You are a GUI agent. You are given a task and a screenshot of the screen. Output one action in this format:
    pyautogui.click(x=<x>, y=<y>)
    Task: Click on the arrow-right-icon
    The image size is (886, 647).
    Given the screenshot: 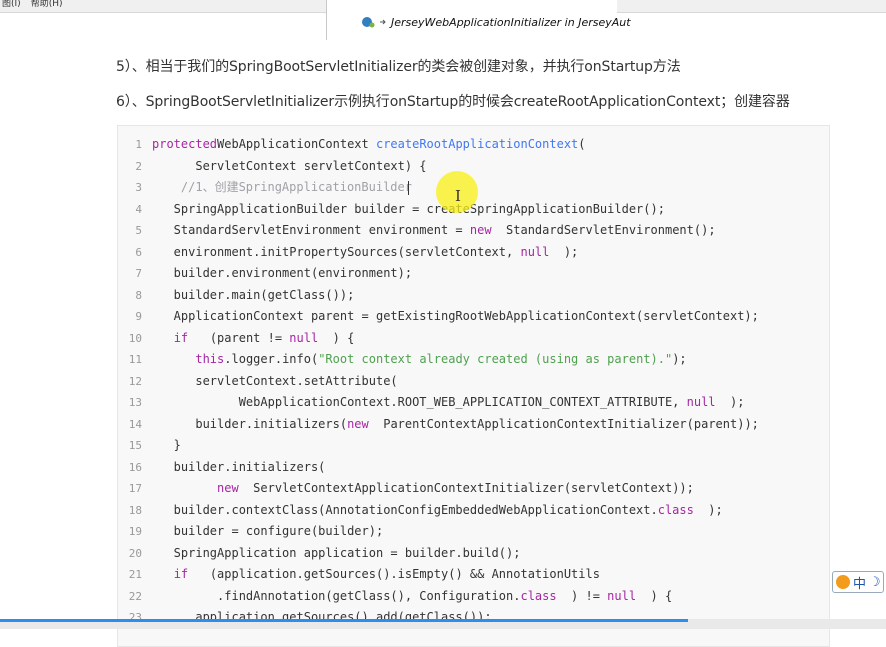 What is the action you would take?
    pyautogui.click(x=383, y=22)
    